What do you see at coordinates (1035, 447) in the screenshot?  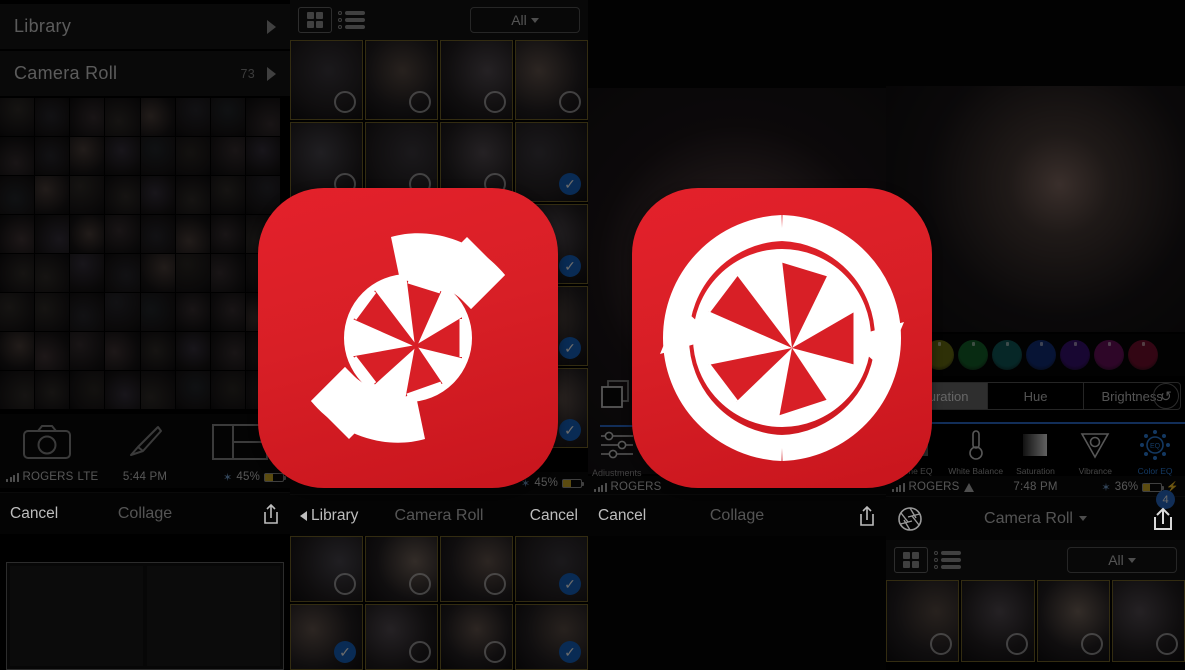 I see `tool-tab-saturation: Saturation` at bounding box center [1035, 447].